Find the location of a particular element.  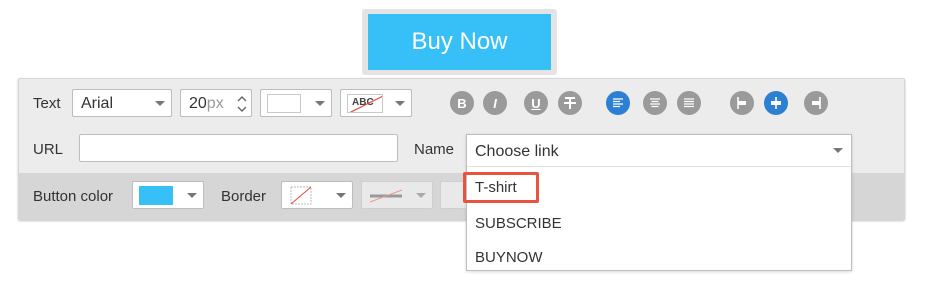

border-style-select is located at coordinates (397, 195).